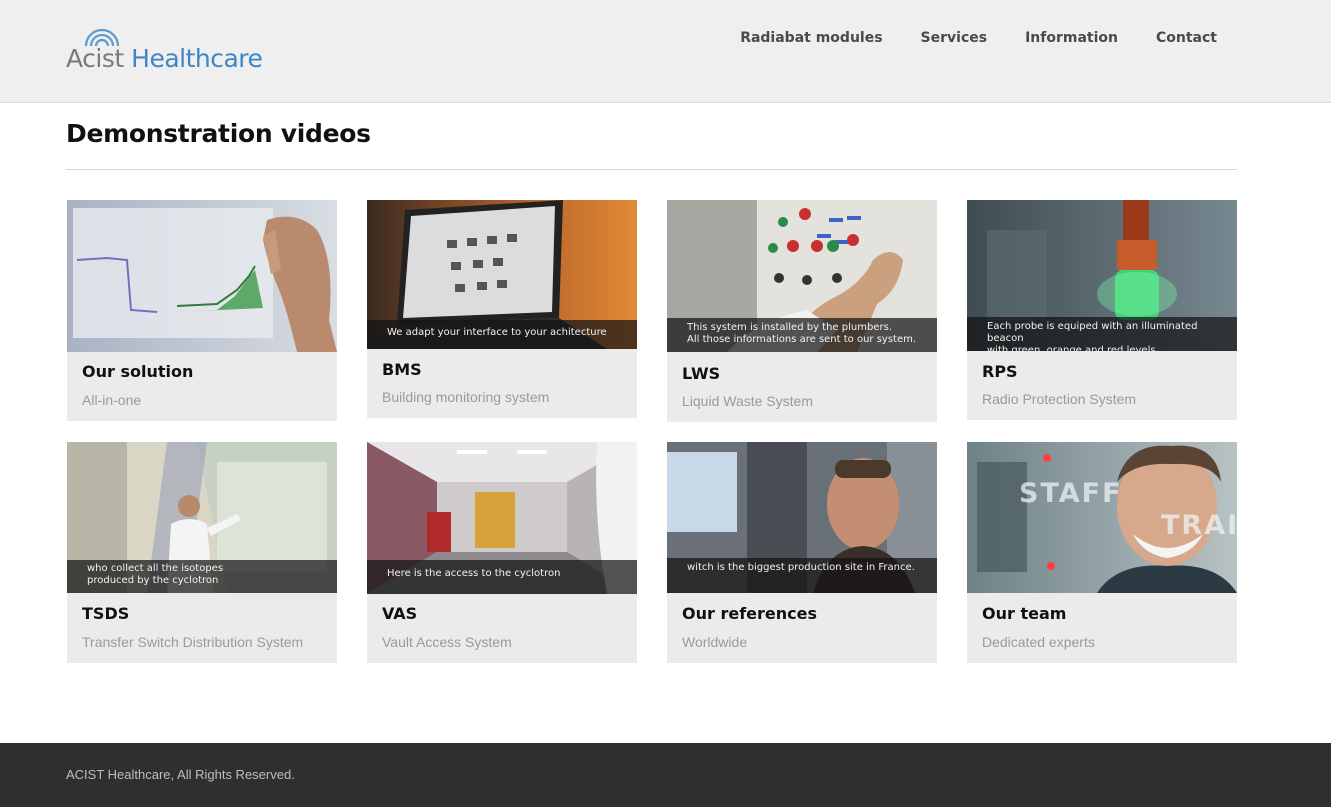 This screenshot has height=807, width=1331. Describe the element at coordinates (1071, 38) in the screenshot. I see `nav-item-information: Information` at that location.